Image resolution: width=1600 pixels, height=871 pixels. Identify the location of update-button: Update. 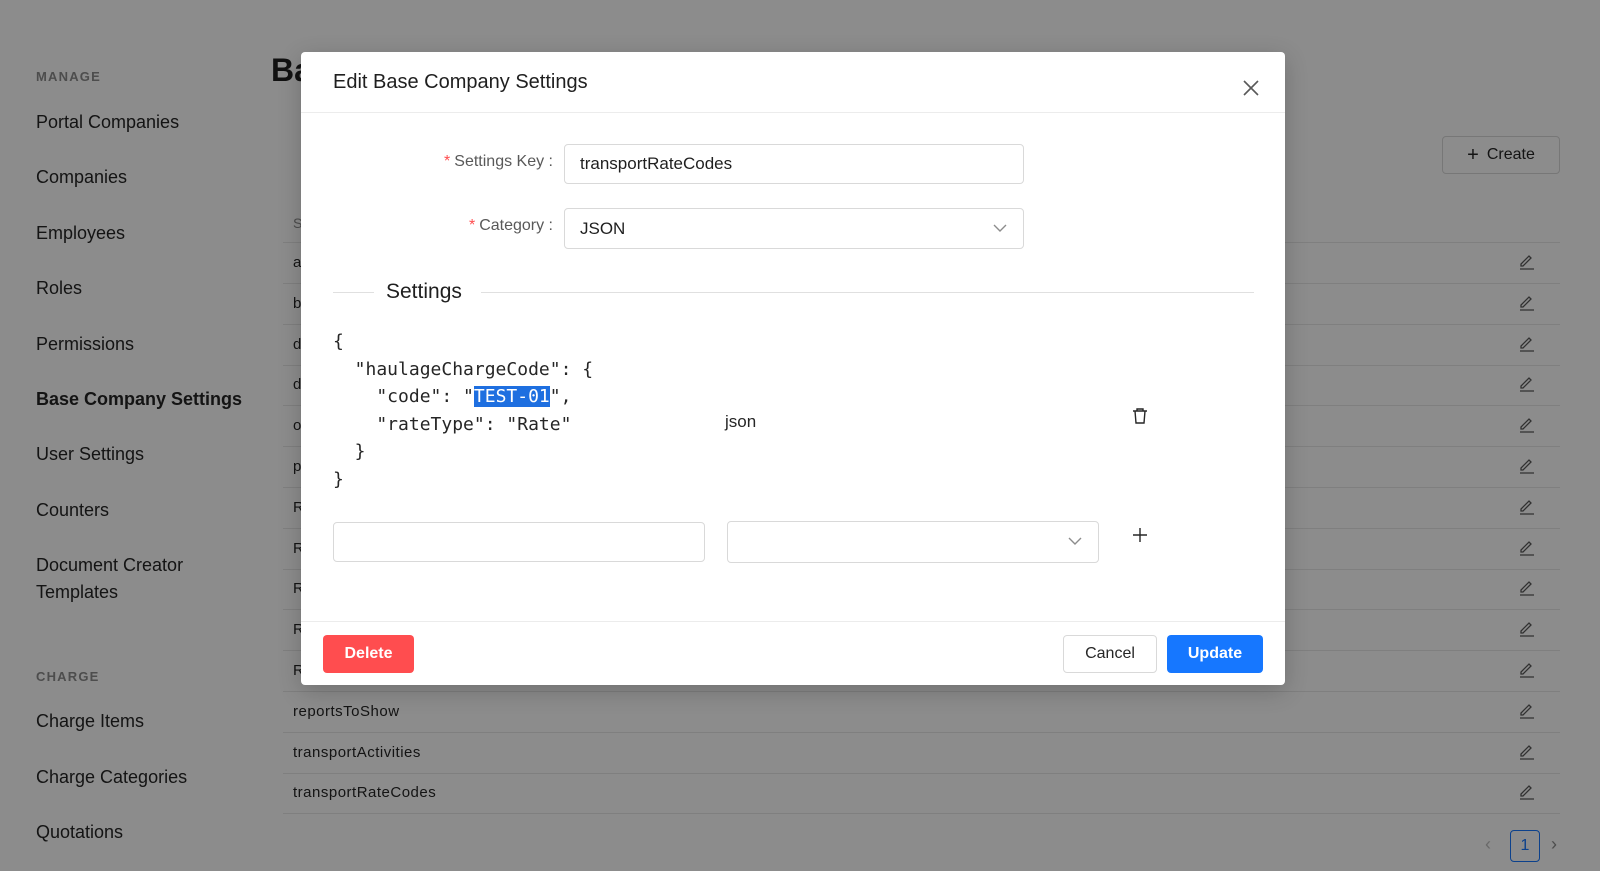
(1215, 654).